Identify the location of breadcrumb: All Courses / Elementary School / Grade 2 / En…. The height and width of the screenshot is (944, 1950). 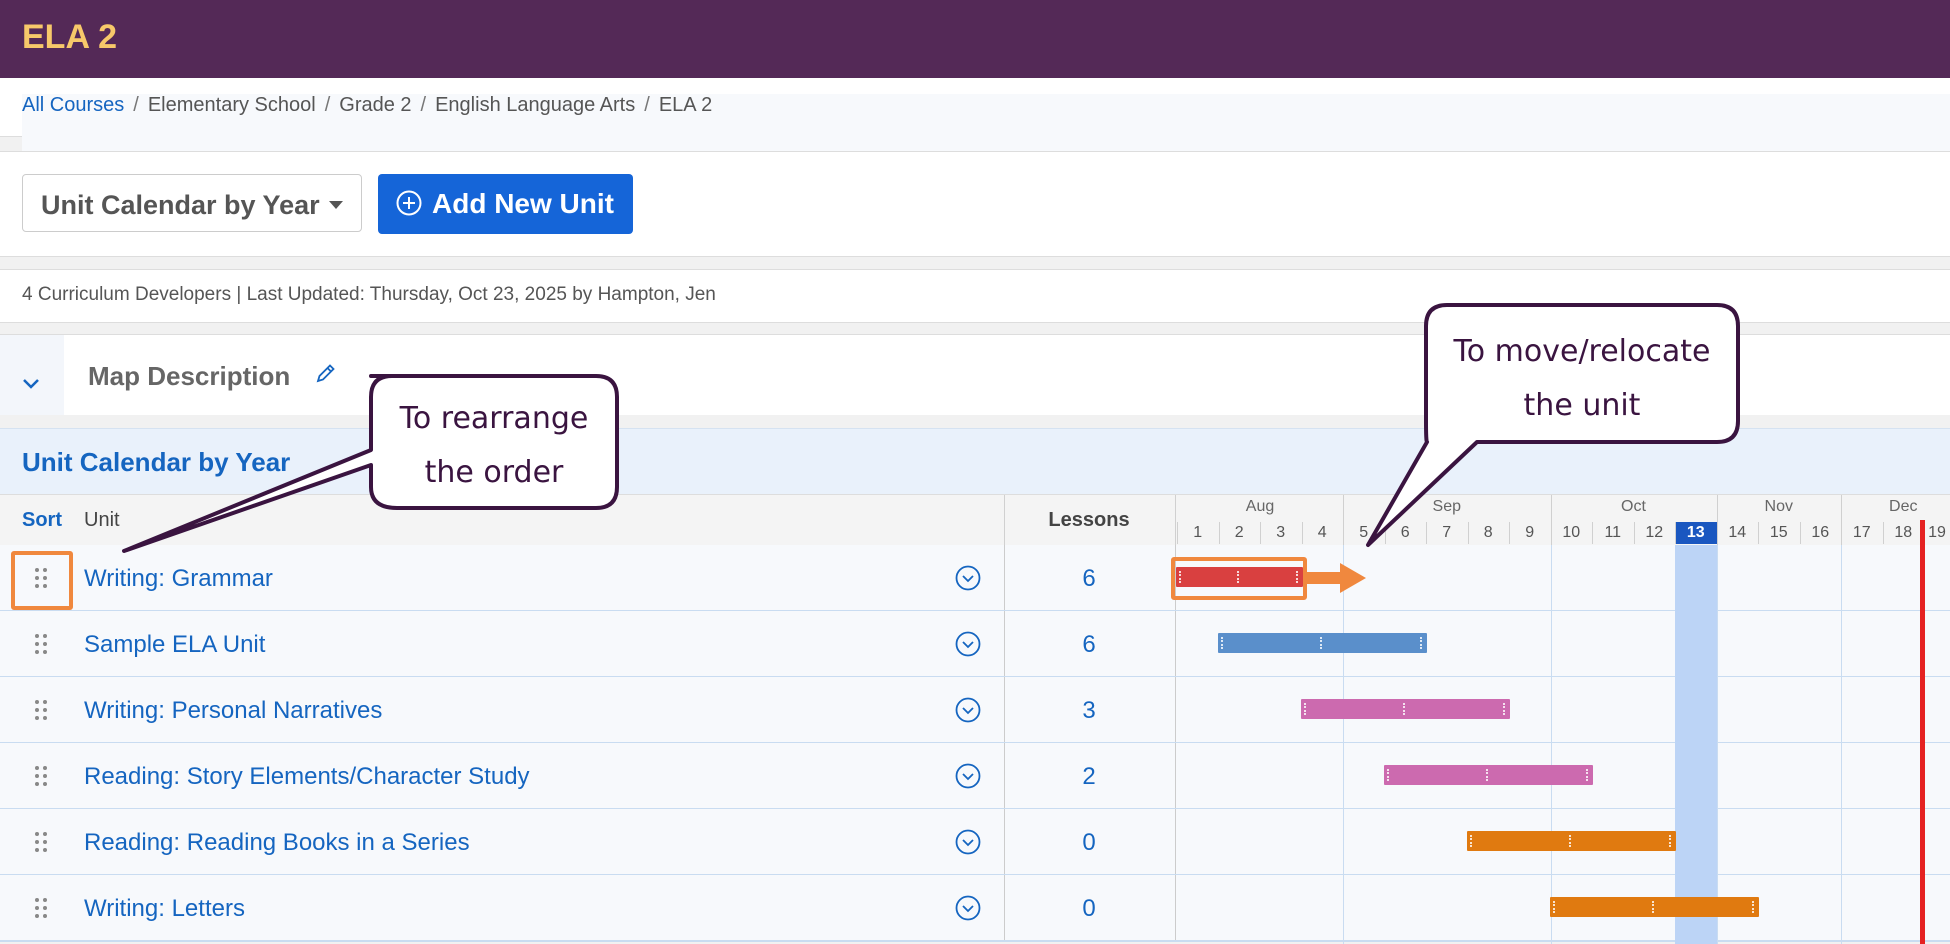
(975, 119).